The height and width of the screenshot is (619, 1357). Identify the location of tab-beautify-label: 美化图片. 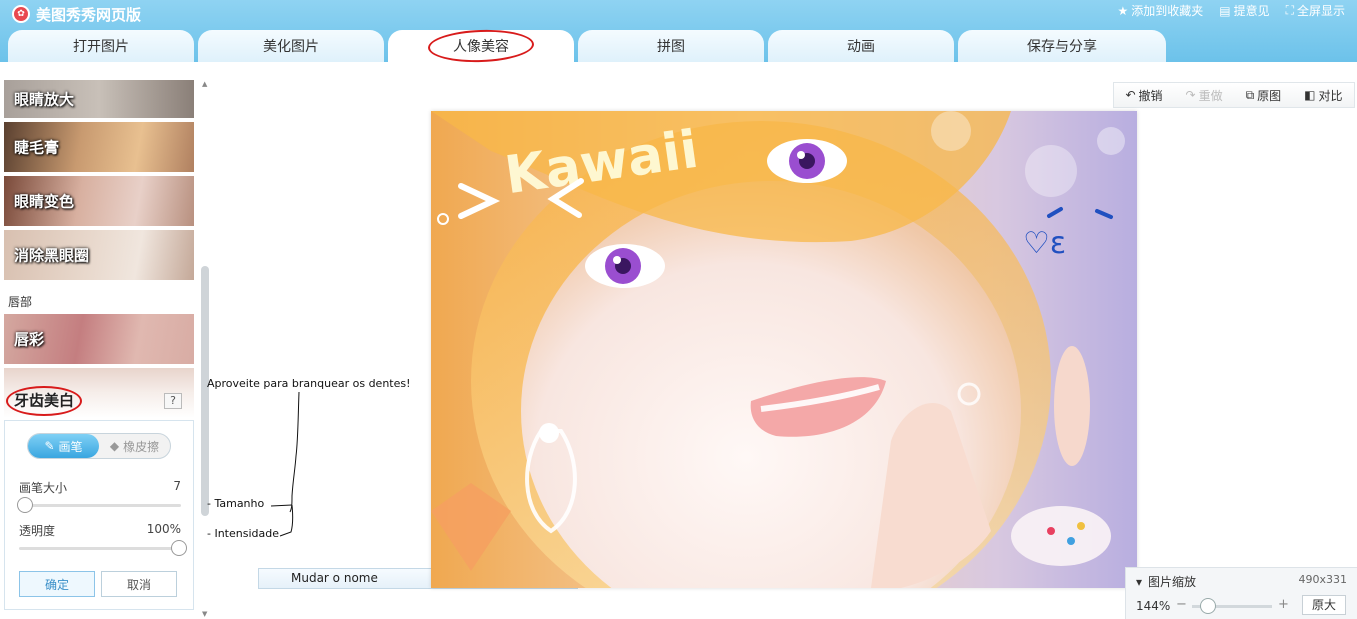
(291, 47).